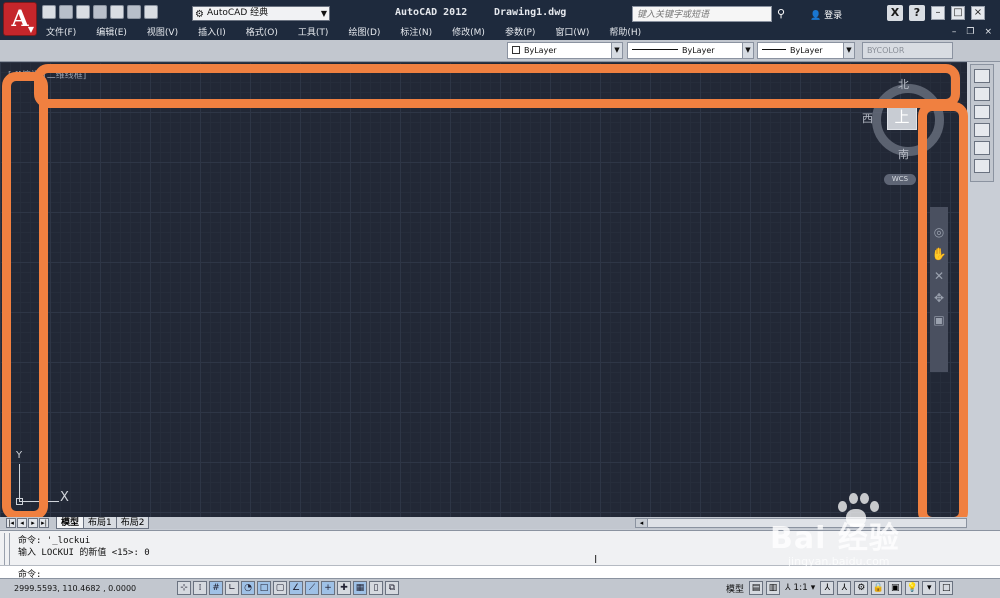 This screenshot has height=598, width=1000. I want to click on quick-access-toolbar, so click(100, 13).